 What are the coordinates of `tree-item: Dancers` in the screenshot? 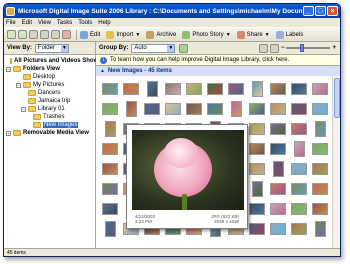 It's located at (50, 93).